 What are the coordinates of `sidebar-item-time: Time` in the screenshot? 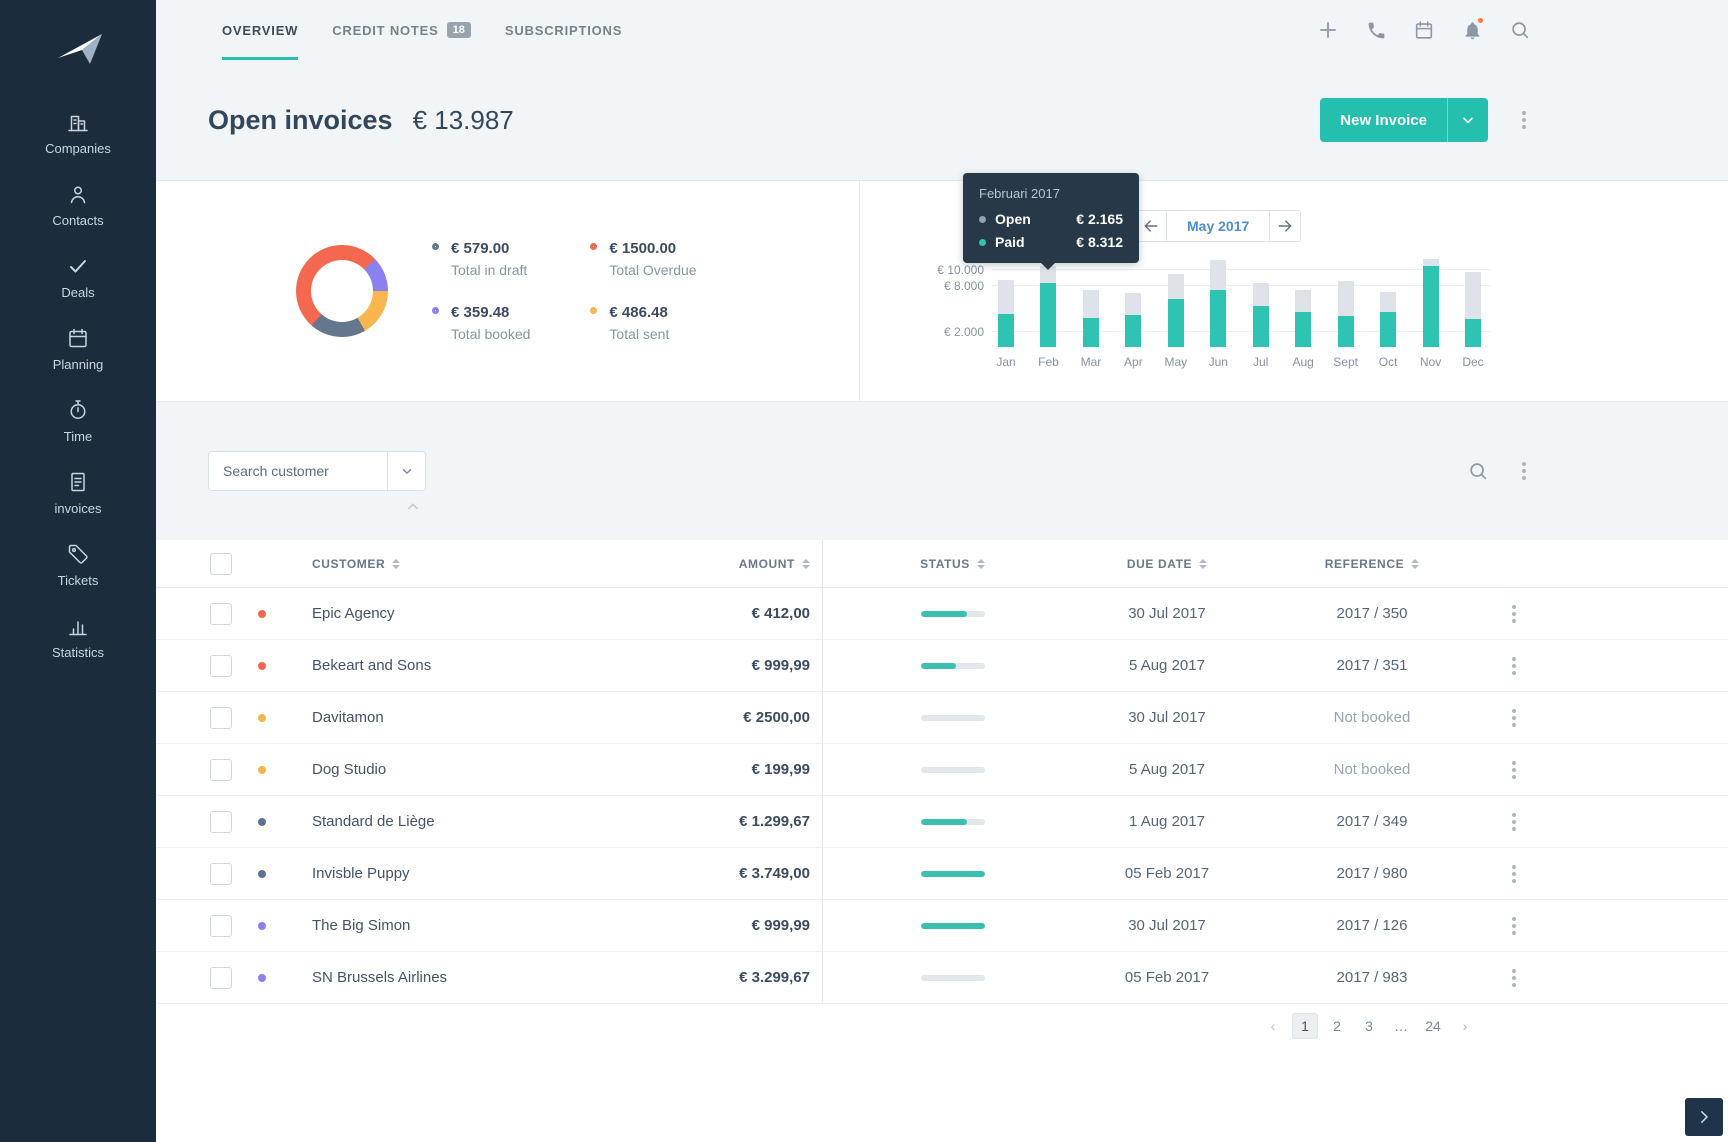 It's located at (78, 421).